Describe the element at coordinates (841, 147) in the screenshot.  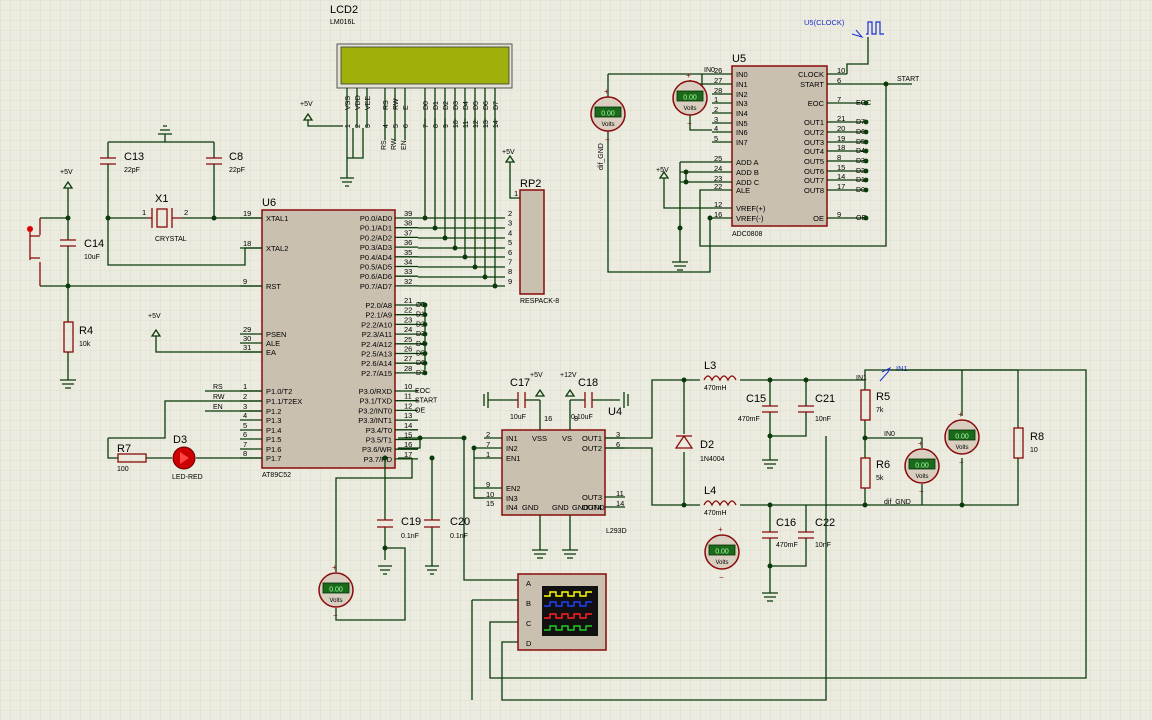
I see `adc-pin-number: 18` at that location.